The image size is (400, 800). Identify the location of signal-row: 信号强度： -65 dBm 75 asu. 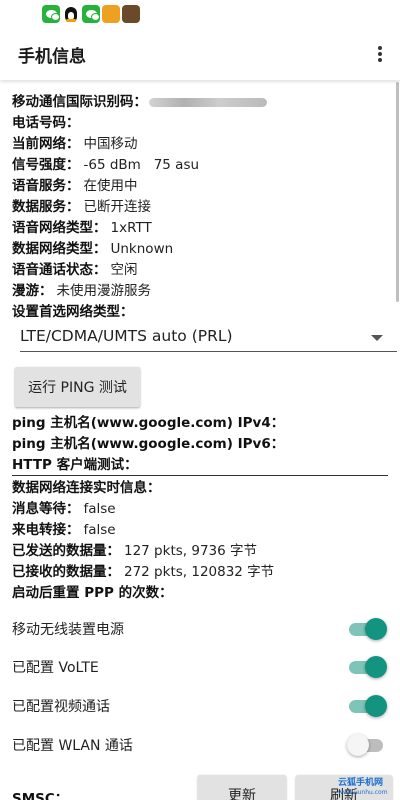
(105, 165).